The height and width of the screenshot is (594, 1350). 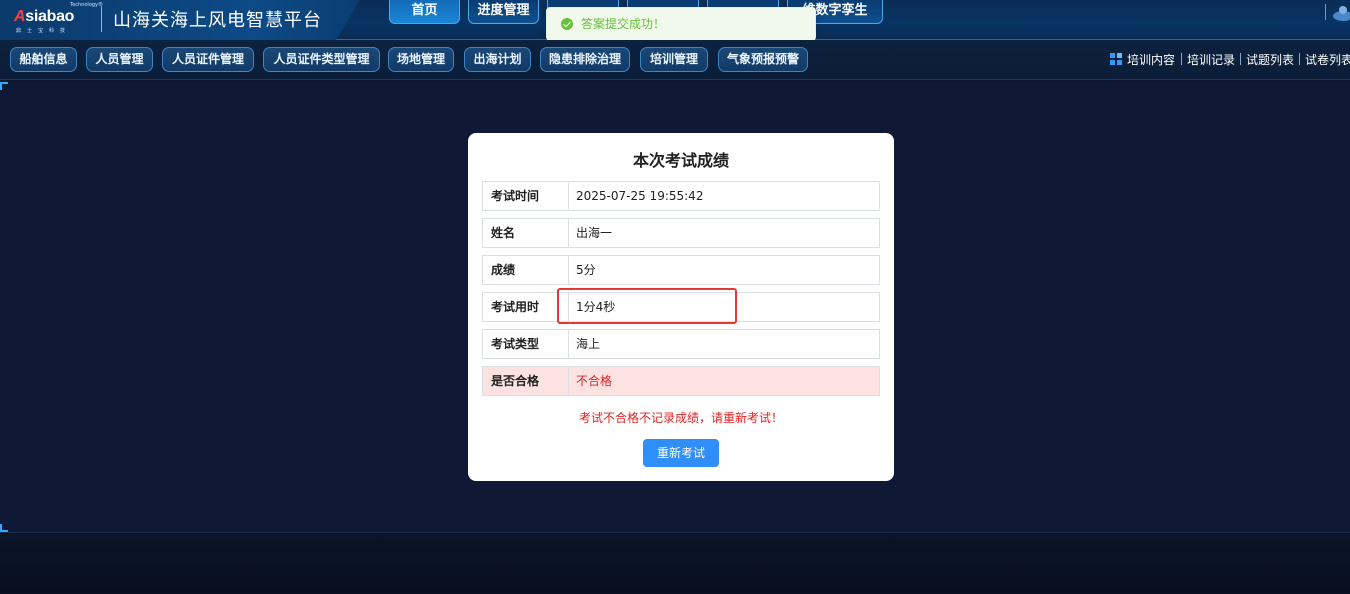 What do you see at coordinates (44, 31) in the screenshot?
I see `logo-subtitle: 鼎士宝科技` at bounding box center [44, 31].